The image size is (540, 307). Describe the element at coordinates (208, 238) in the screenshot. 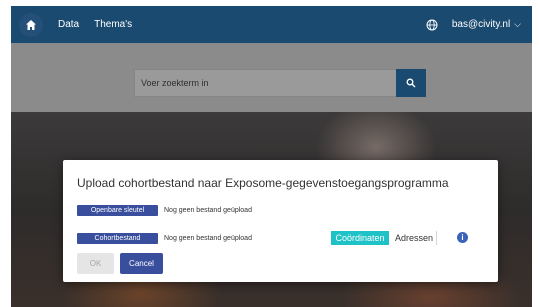

I see `cohort-file-status: Nog geen bestand geüpload` at that location.